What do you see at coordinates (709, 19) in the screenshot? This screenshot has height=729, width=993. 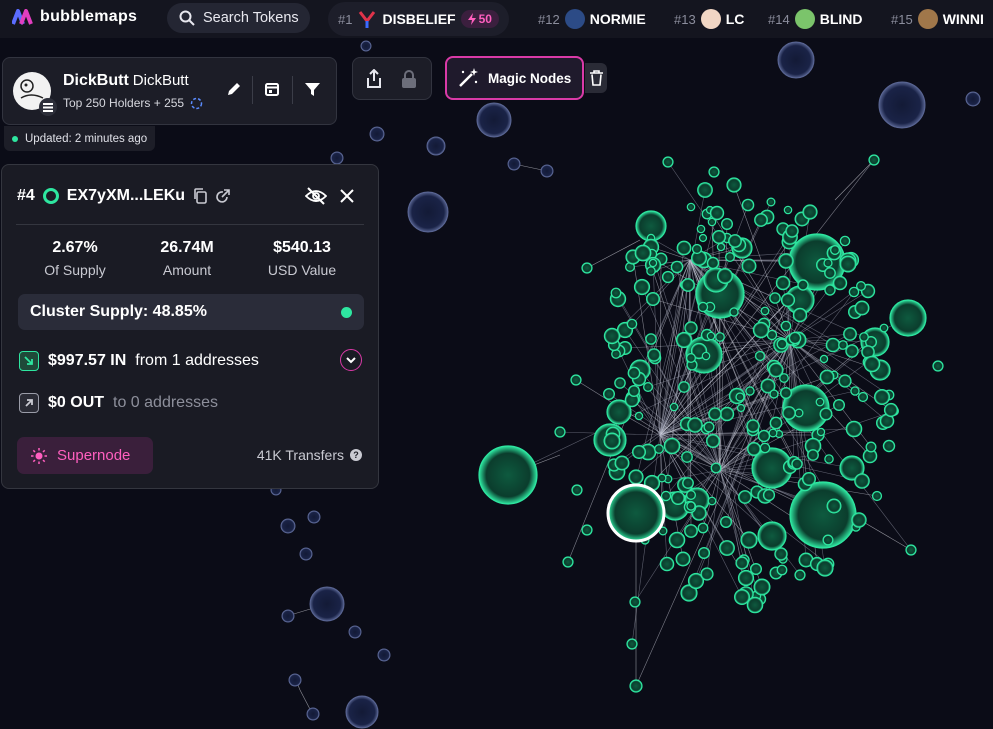 I see `trending-item-13: #13 LC` at bounding box center [709, 19].